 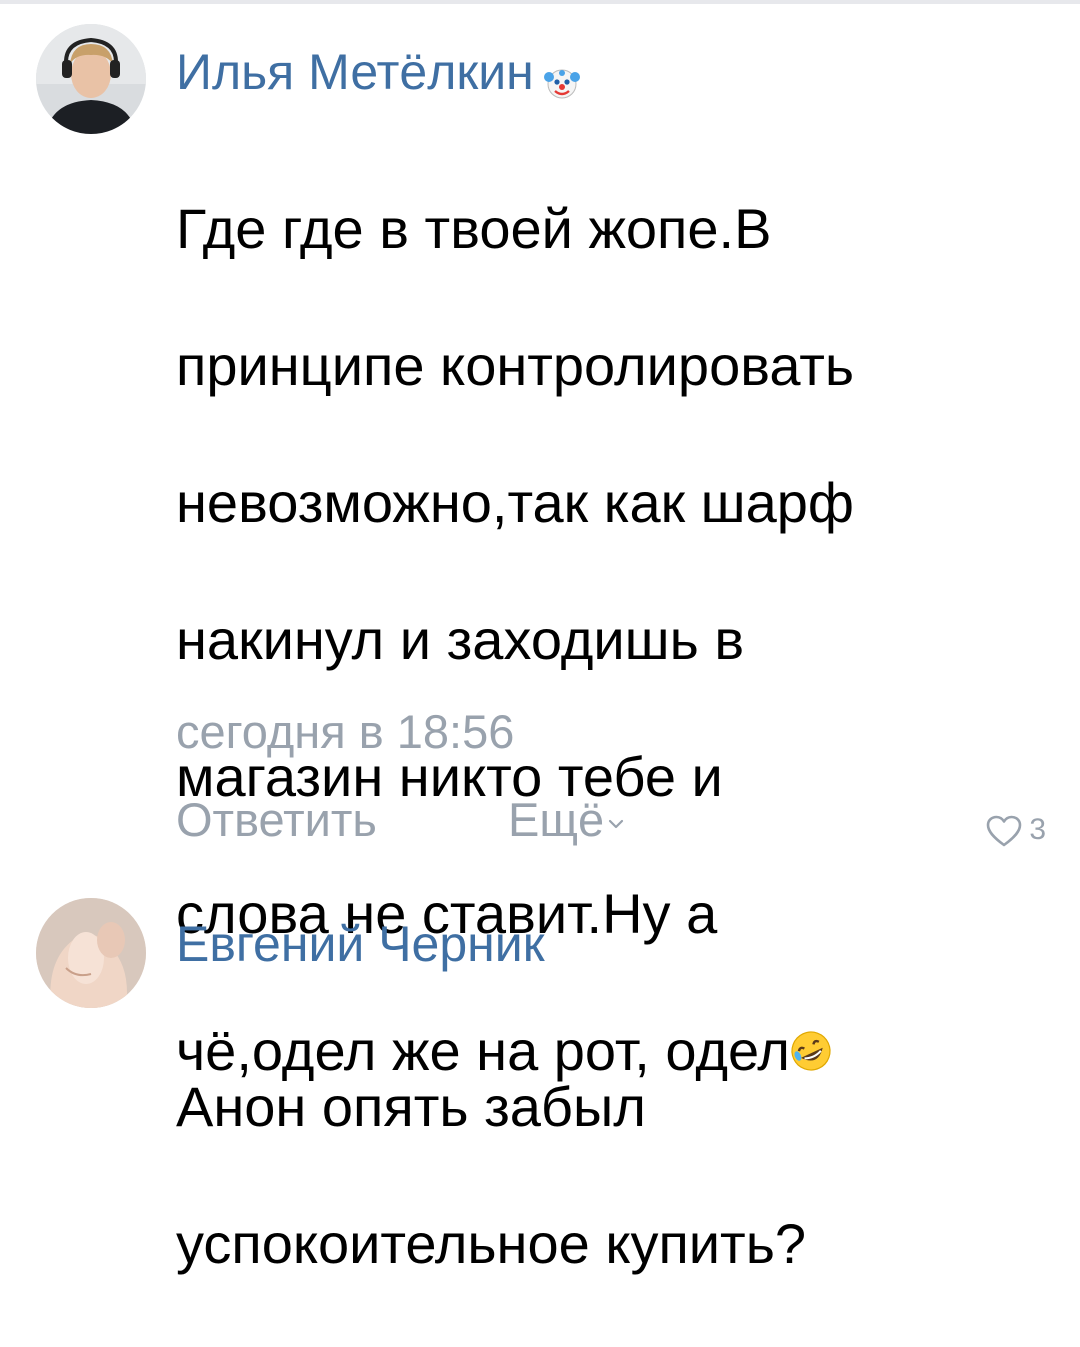 I want to click on comment-text-line: успокоительное купить?, so click(x=491, y=1243).